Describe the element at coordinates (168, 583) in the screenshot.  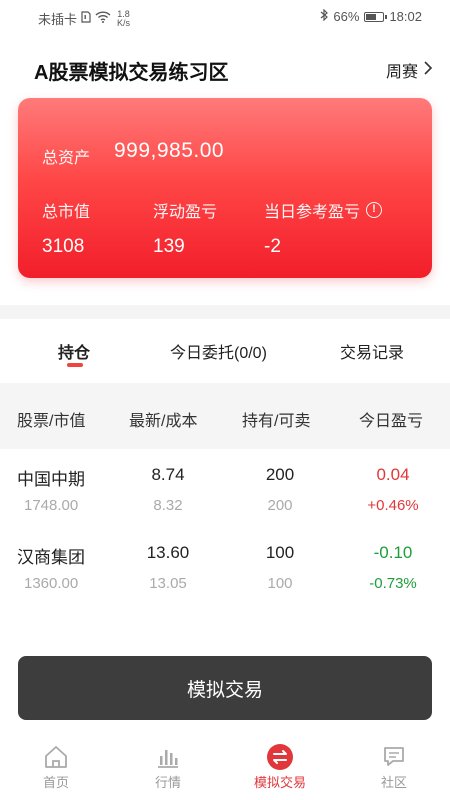
I see `cost-price: 13.05` at that location.